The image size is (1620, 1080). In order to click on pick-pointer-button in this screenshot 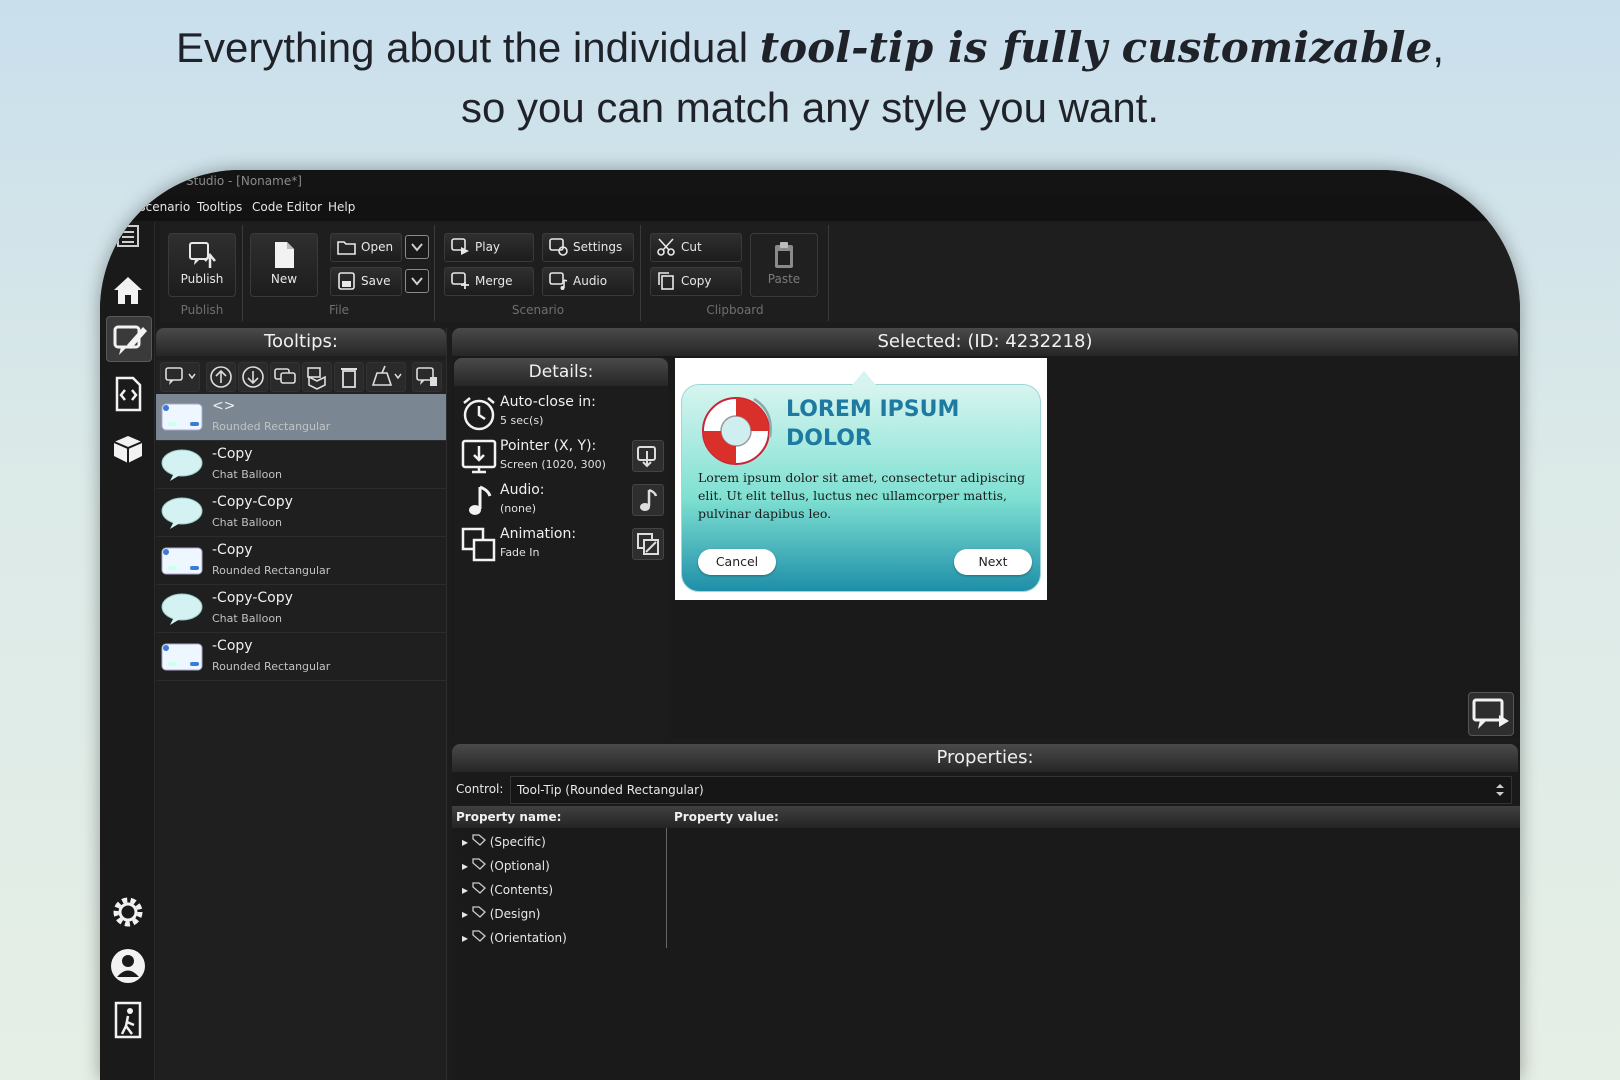, I will do `click(648, 456)`.